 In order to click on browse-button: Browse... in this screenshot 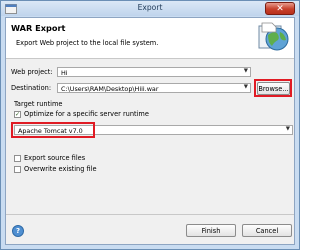, I will do `click(273, 88)`.